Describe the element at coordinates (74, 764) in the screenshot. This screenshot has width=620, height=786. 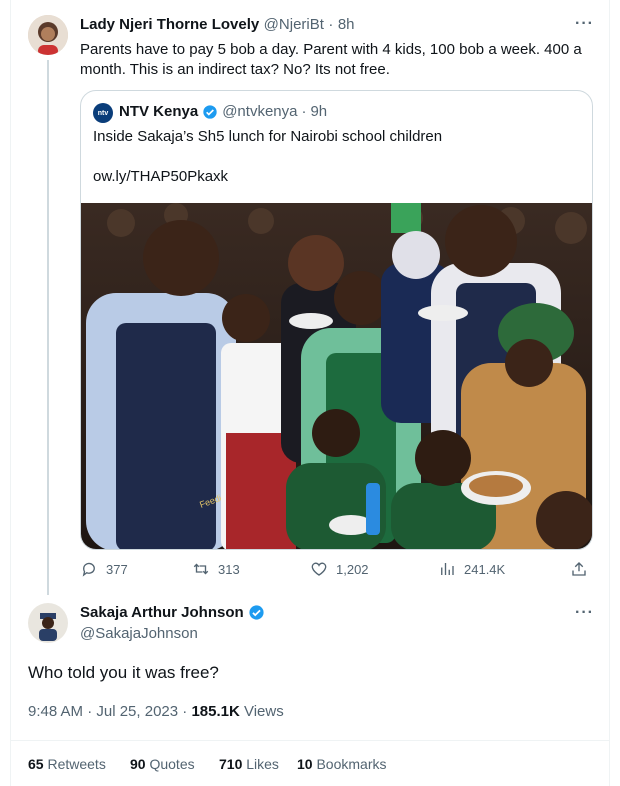
I see `stat-retweets-label: Retweets` at that location.